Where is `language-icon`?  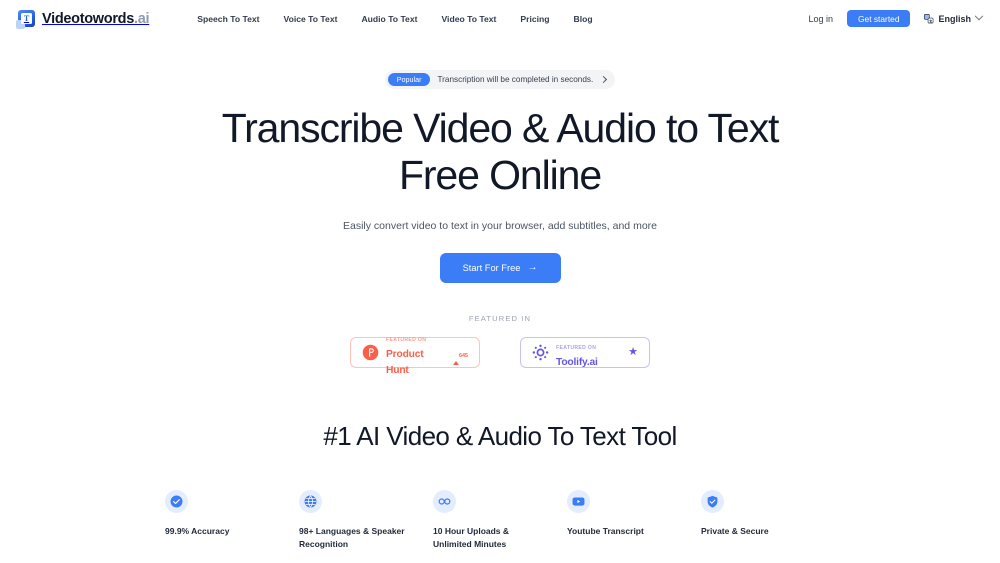
language-icon is located at coordinates (929, 18).